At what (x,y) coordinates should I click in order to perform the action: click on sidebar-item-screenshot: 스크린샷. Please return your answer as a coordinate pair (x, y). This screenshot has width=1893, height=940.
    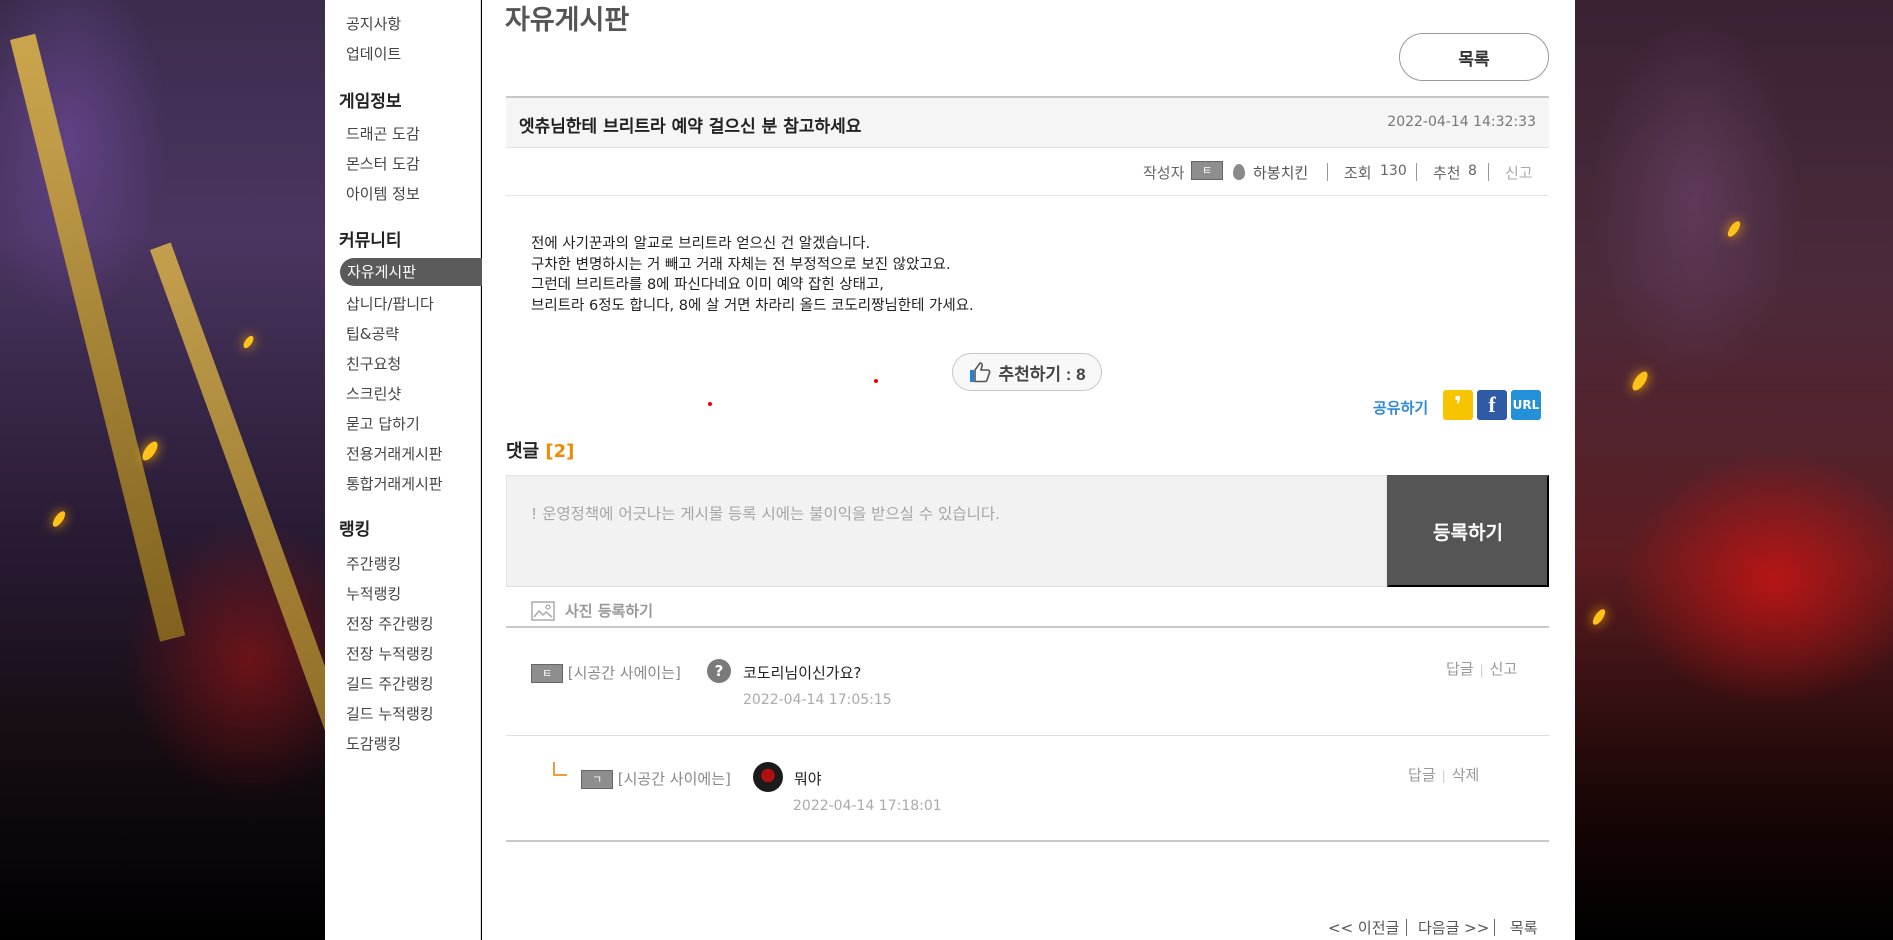
    Looking at the image, I should click on (373, 393).